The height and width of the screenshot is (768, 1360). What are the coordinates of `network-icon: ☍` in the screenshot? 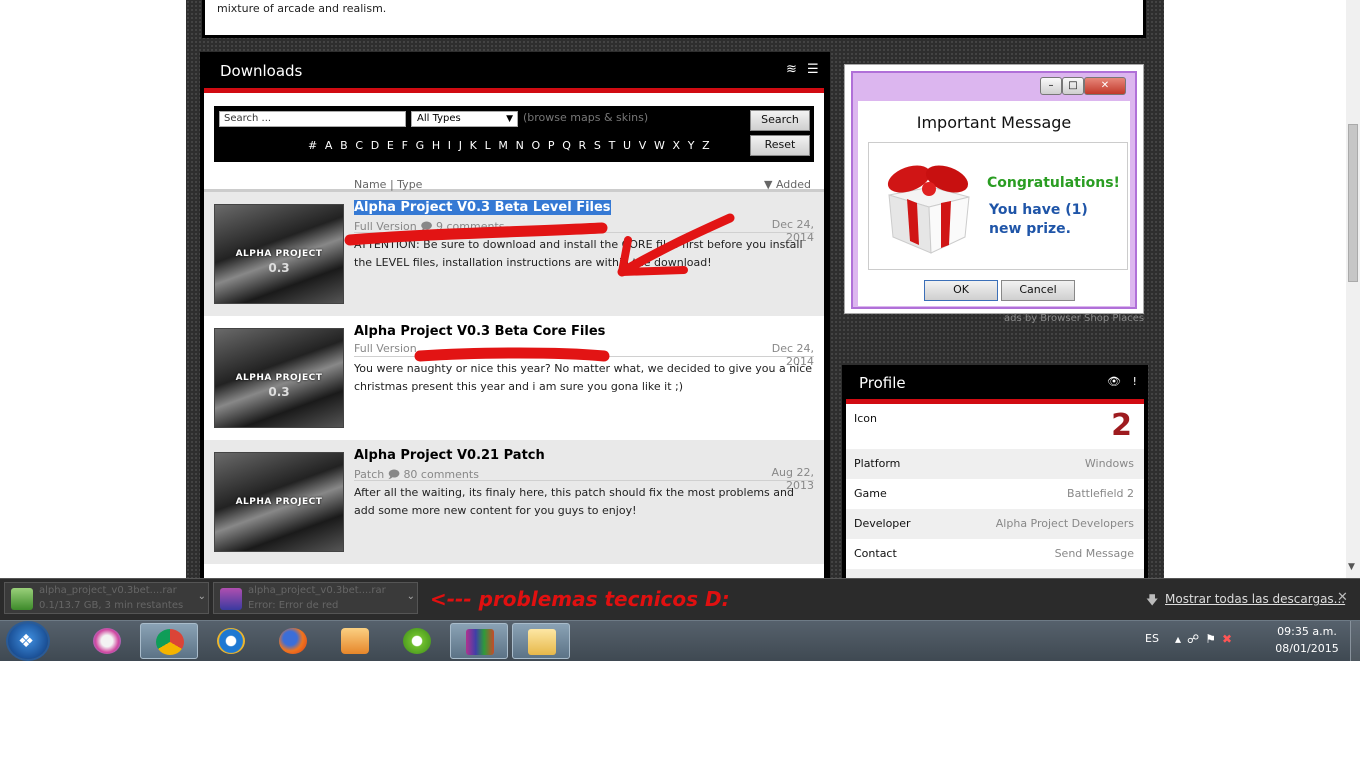 It's located at (1196, 639).